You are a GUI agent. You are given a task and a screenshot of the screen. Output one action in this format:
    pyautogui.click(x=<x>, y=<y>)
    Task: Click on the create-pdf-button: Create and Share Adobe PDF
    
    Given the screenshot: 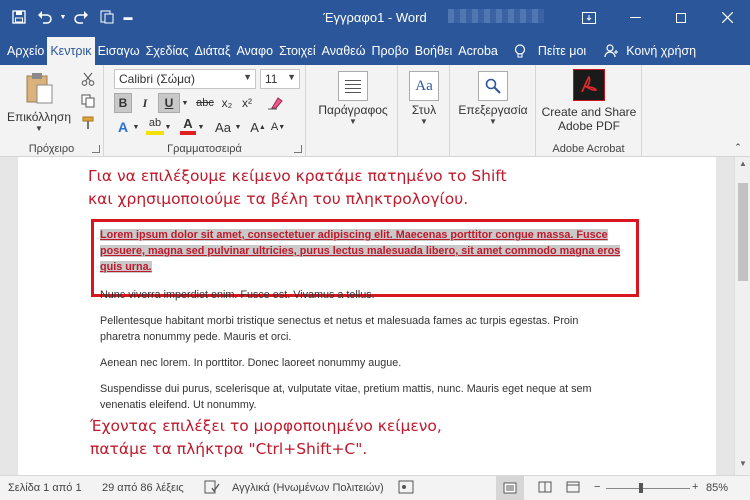 What is the action you would take?
    pyautogui.click(x=589, y=101)
    